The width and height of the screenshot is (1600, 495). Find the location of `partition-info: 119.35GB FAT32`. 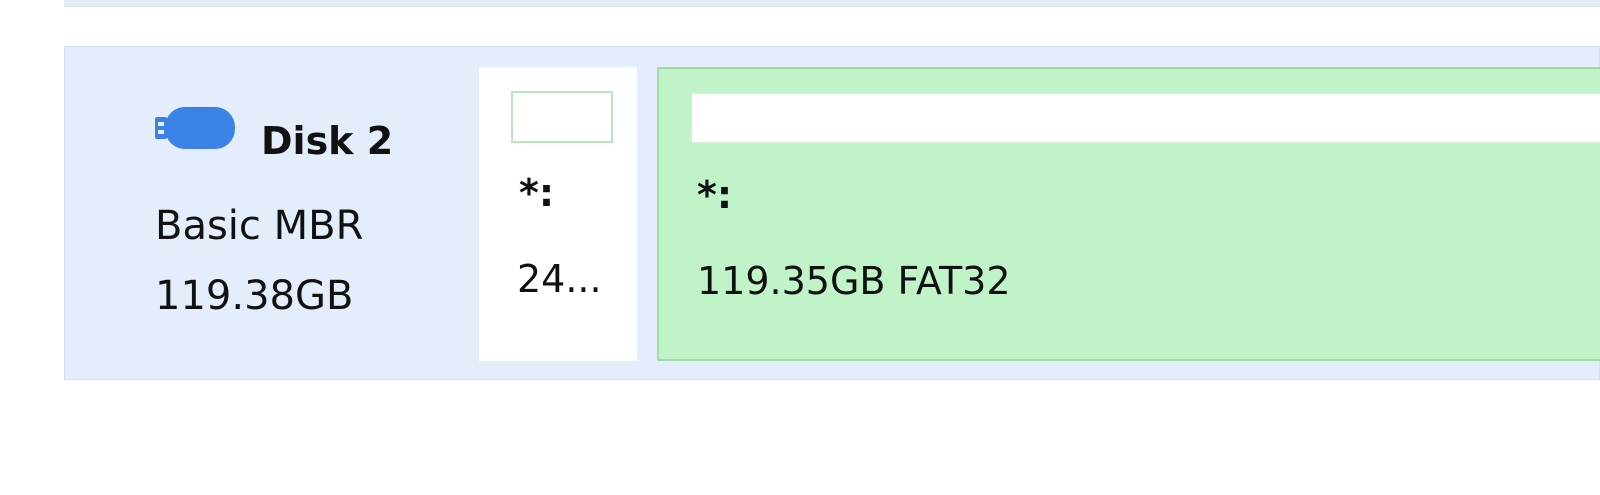

partition-info: 119.35GB FAT32 is located at coordinates (854, 281).